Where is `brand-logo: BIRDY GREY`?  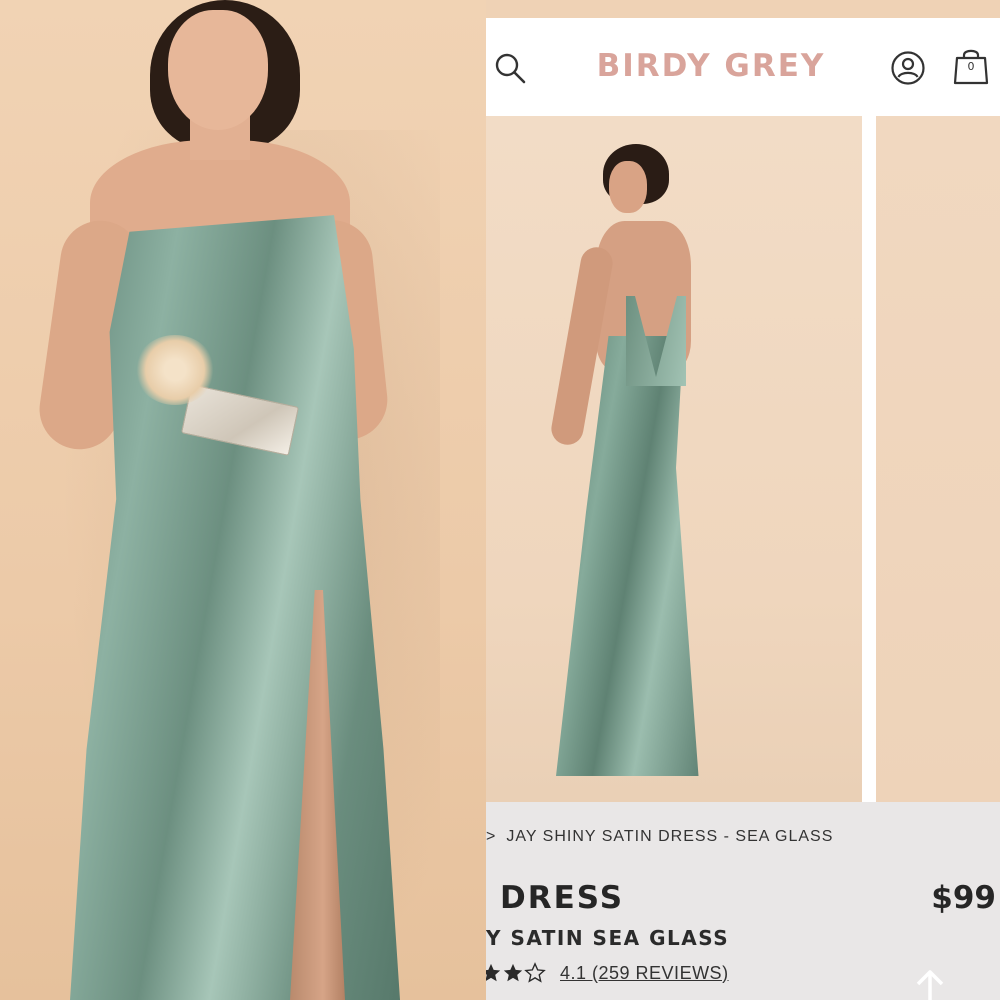 brand-logo: BIRDY GREY is located at coordinates (711, 66).